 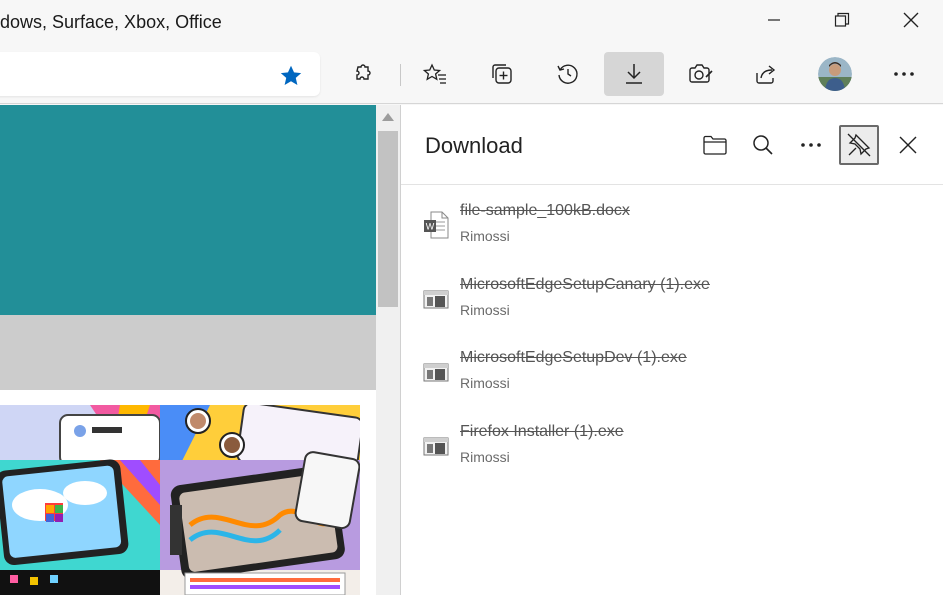 What do you see at coordinates (111, 22) in the screenshot?
I see `window-title: dows, Surface, Xbox, Office` at bounding box center [111, 22].